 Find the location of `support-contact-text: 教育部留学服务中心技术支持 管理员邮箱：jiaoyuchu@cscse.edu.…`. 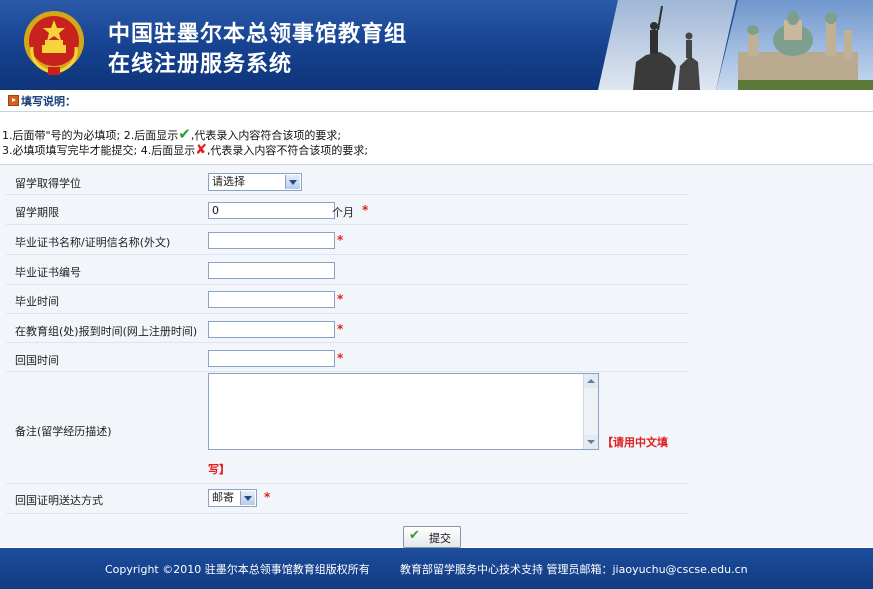

support-contact-text: 教育部留学服务中心技术支持 管理员邮箱：jiaoyuchu@cscse.edu.… is located at coordinates (574, 569).